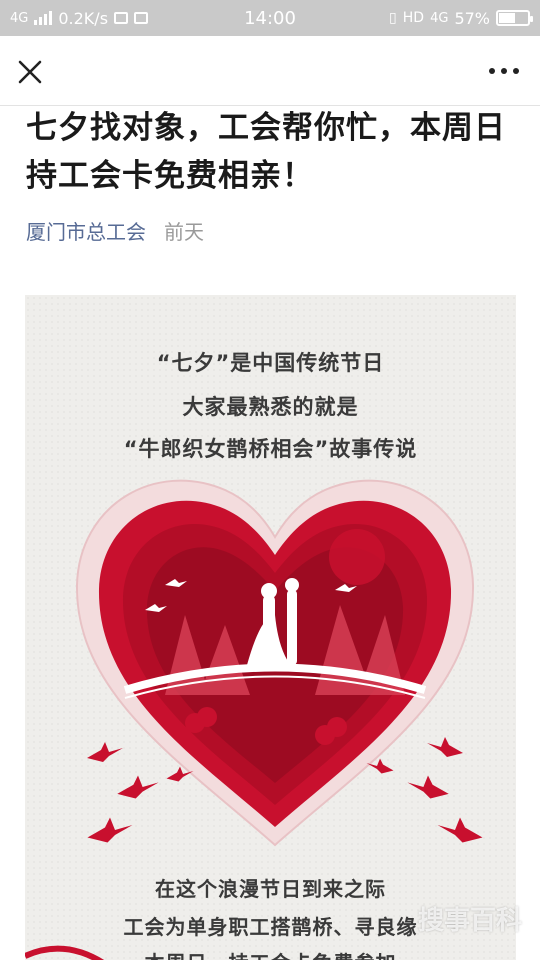 This screenshot has width=540, height=960. What do you see at coordinates (413, 18) in the screenshot?
I see `hd-label: HD` at bounding box center [413, 18].